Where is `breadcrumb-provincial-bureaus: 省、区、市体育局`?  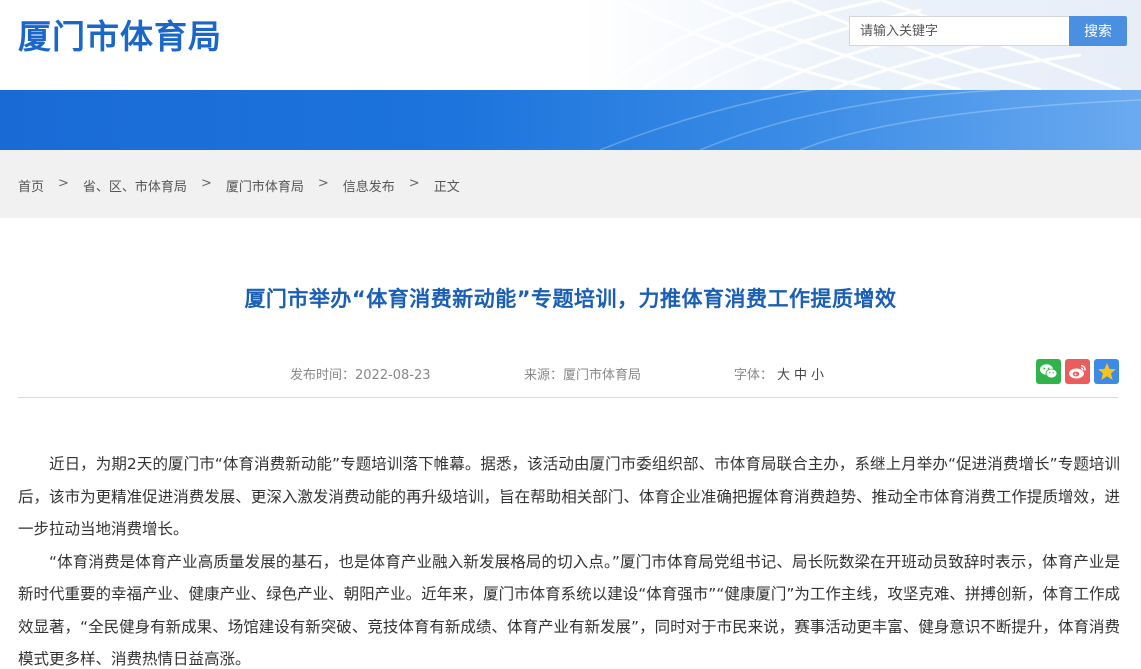
breadcrumb-provincial-bureaus: 省、区、市体育局 is located at coordinates (135, 185).